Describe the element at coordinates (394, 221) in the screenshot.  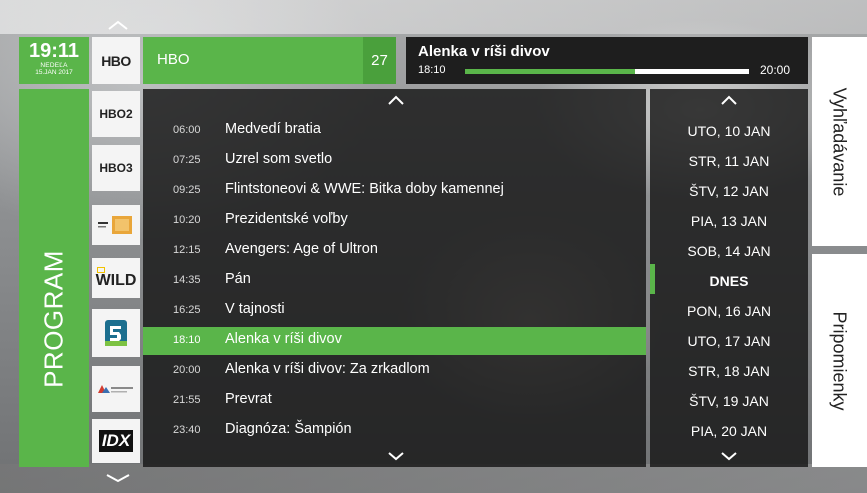
I see `program-row: 10:20 Prezidentské voľby` at that location.